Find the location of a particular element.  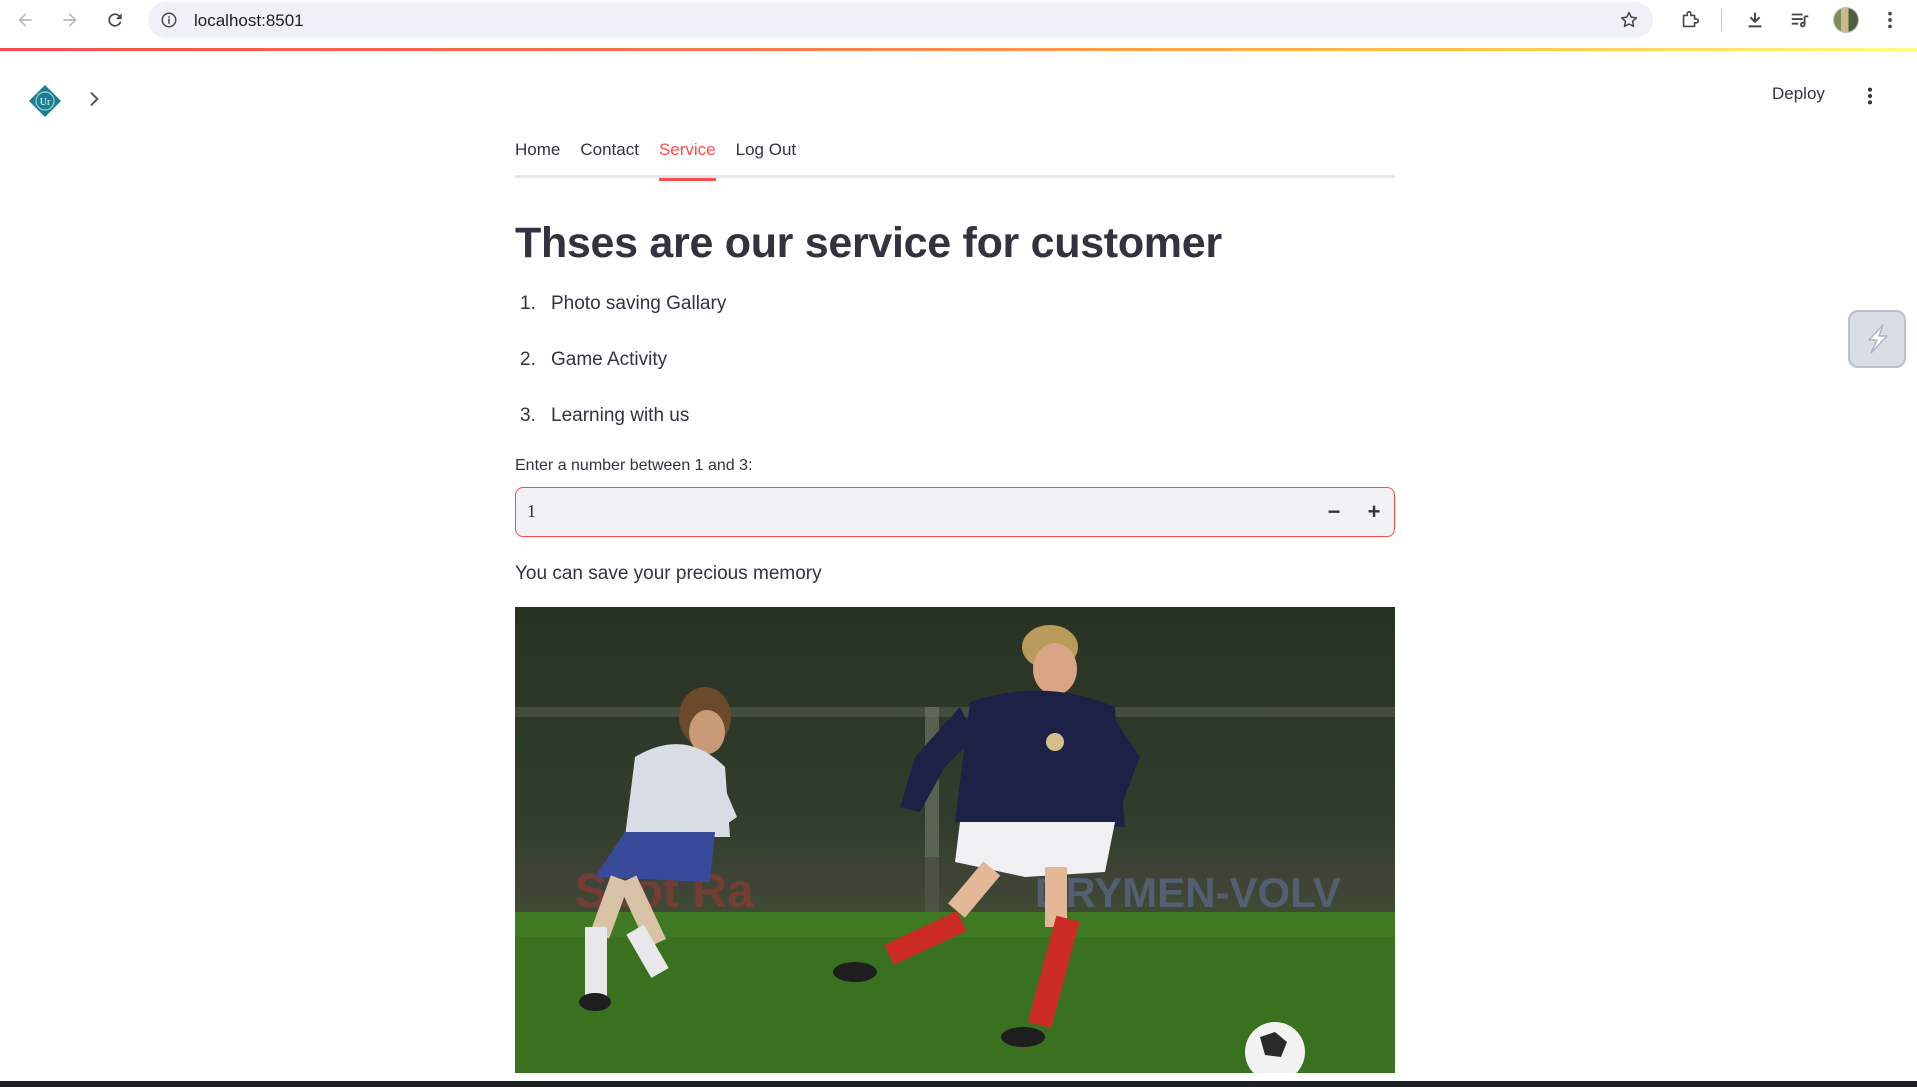

list-item-number: 3. is located at coordinates (528, 416).